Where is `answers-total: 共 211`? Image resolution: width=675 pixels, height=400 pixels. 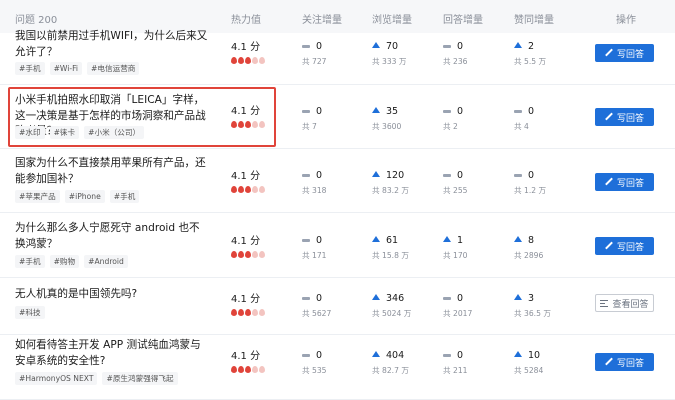
answers-total: 共 211 is located at coordinates (455, 370).